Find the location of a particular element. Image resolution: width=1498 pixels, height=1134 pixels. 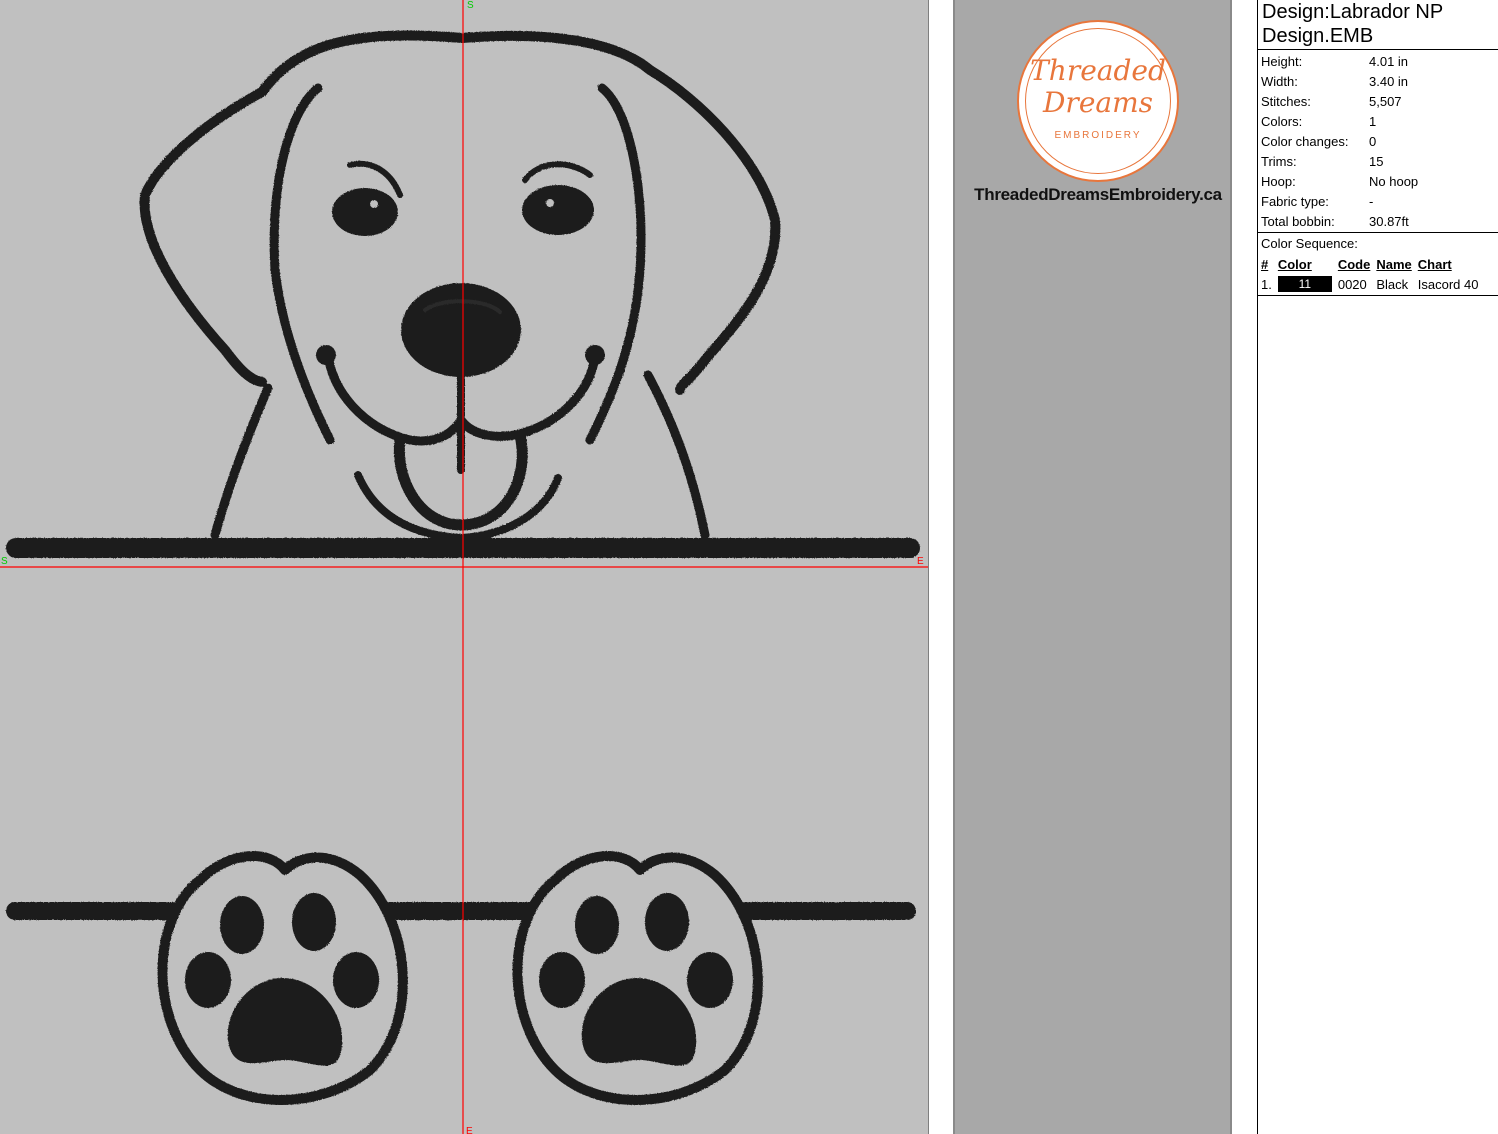

left-ear is located at coordinates (203, 237).